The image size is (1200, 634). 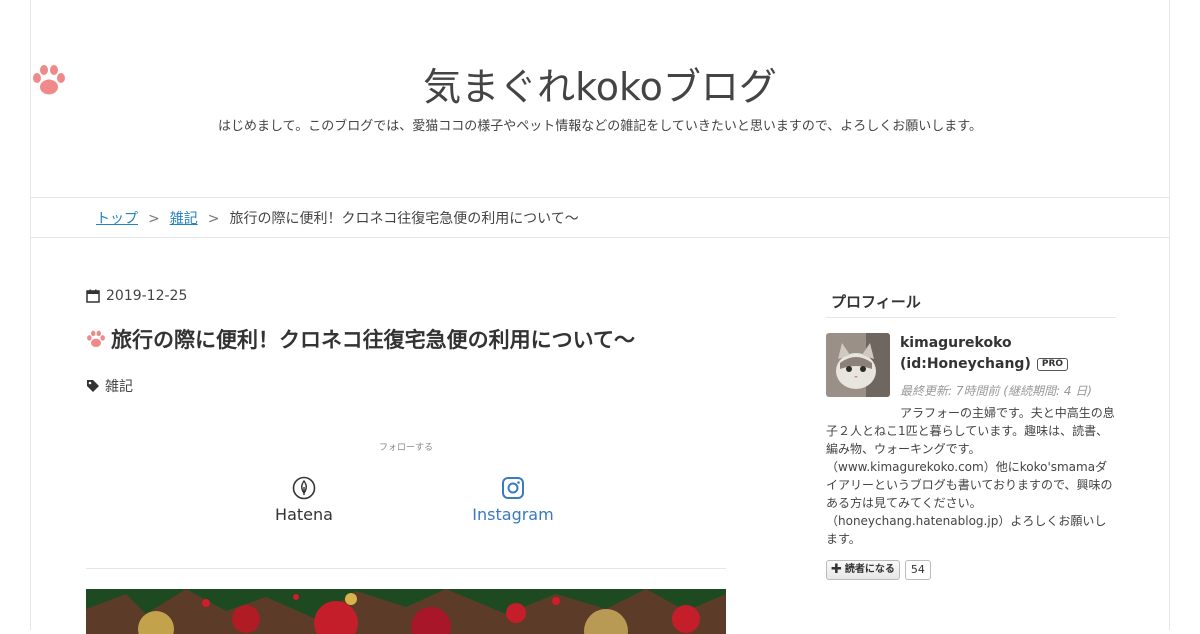 I want to click on plus-icon: ✚, so click(x=836, y=569).